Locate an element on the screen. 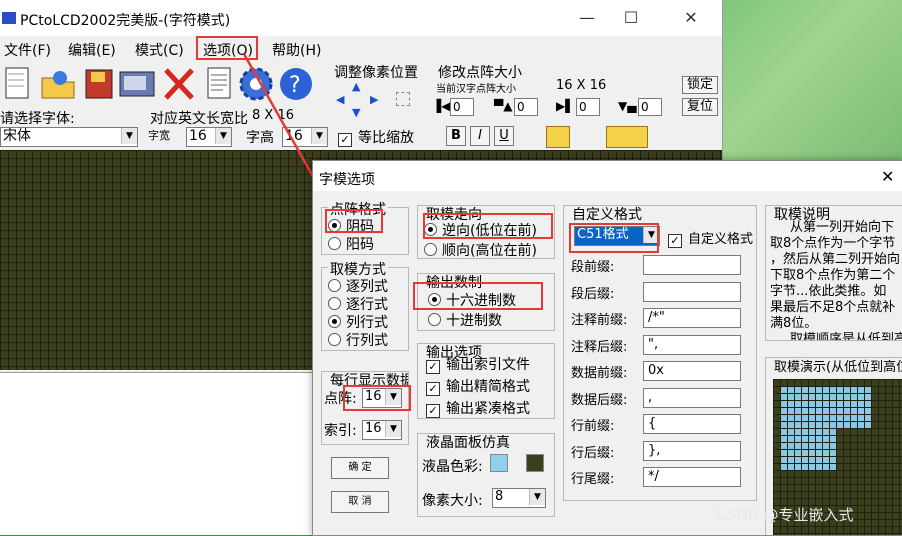  shrink-top-icon: ▀▲ is located at coordinates (503, 106).